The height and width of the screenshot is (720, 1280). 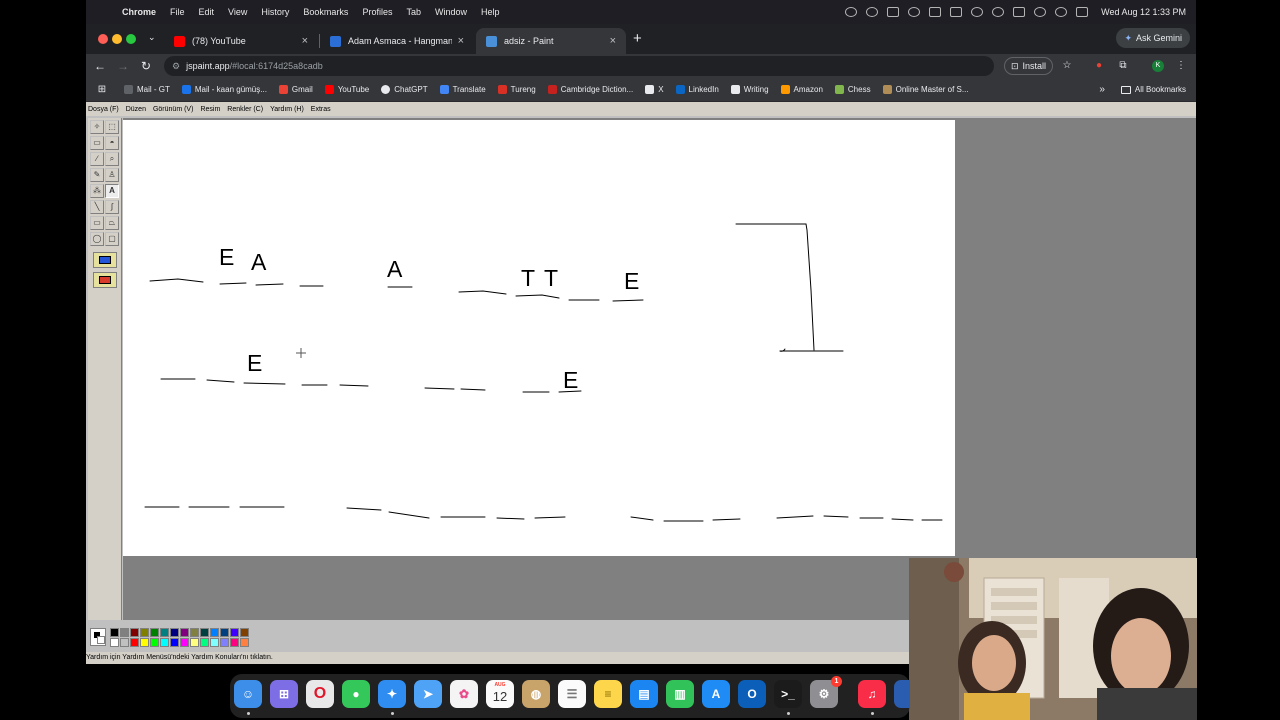 I want to click on back-arrow-icon: ←, so click(x=100, y=66).